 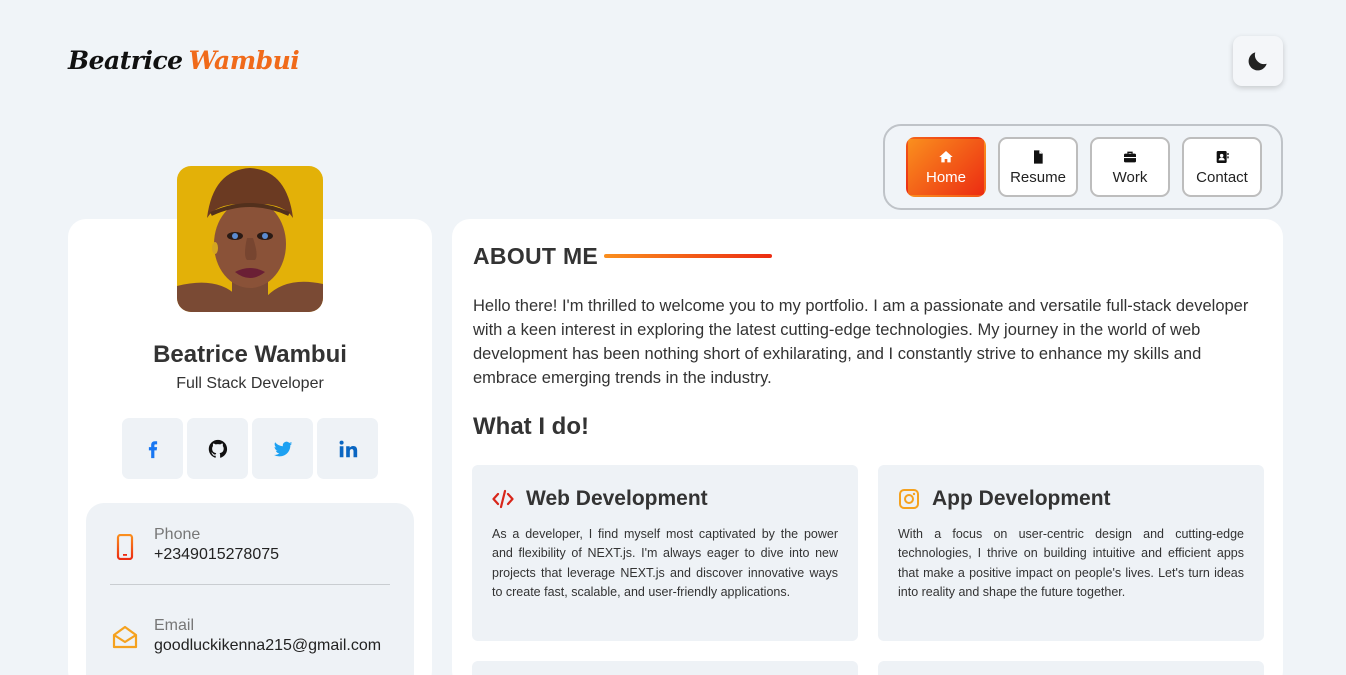 I want to click on phone-icon, so click(x=125, y=547).